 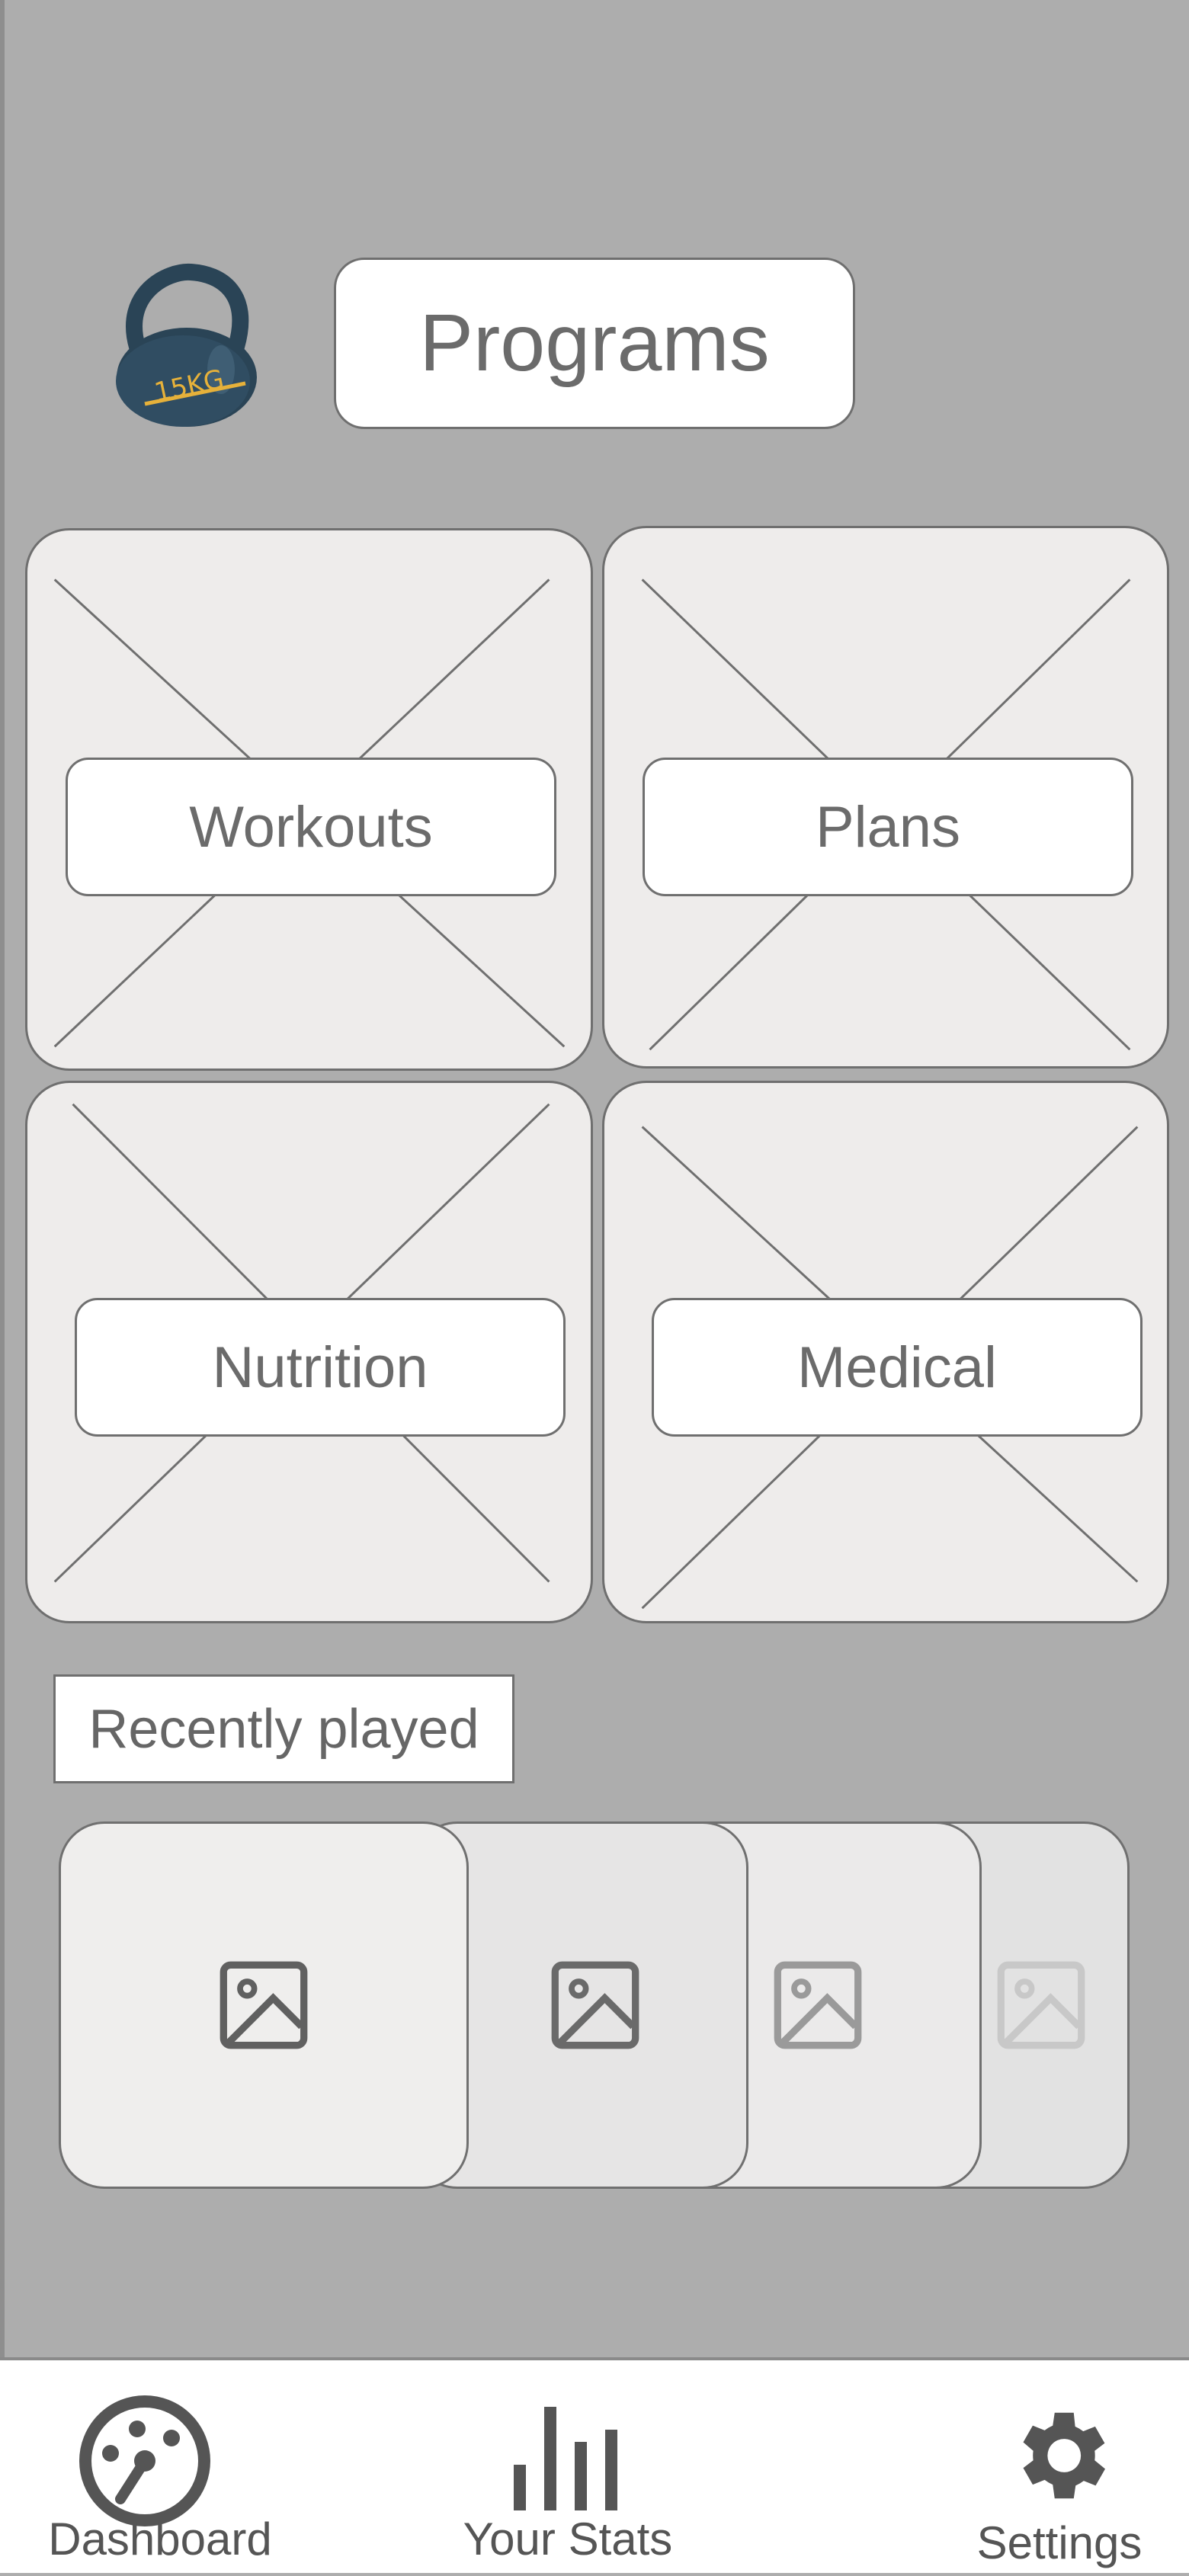 What do you see at coordinates (311, 827) in the screenshot?
I see `program-label-workouts: Workouts` at bounding box center [311, 827].